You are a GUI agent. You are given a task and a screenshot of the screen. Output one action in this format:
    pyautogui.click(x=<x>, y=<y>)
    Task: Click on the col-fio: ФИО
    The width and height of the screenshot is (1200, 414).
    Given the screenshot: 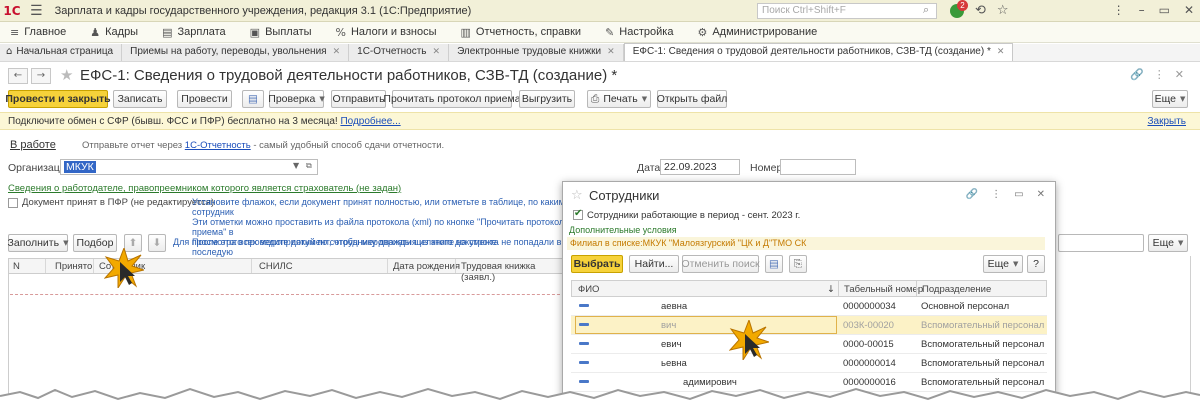 What is the action you would take?
    pyautogui.click(x=588, y=289)
    